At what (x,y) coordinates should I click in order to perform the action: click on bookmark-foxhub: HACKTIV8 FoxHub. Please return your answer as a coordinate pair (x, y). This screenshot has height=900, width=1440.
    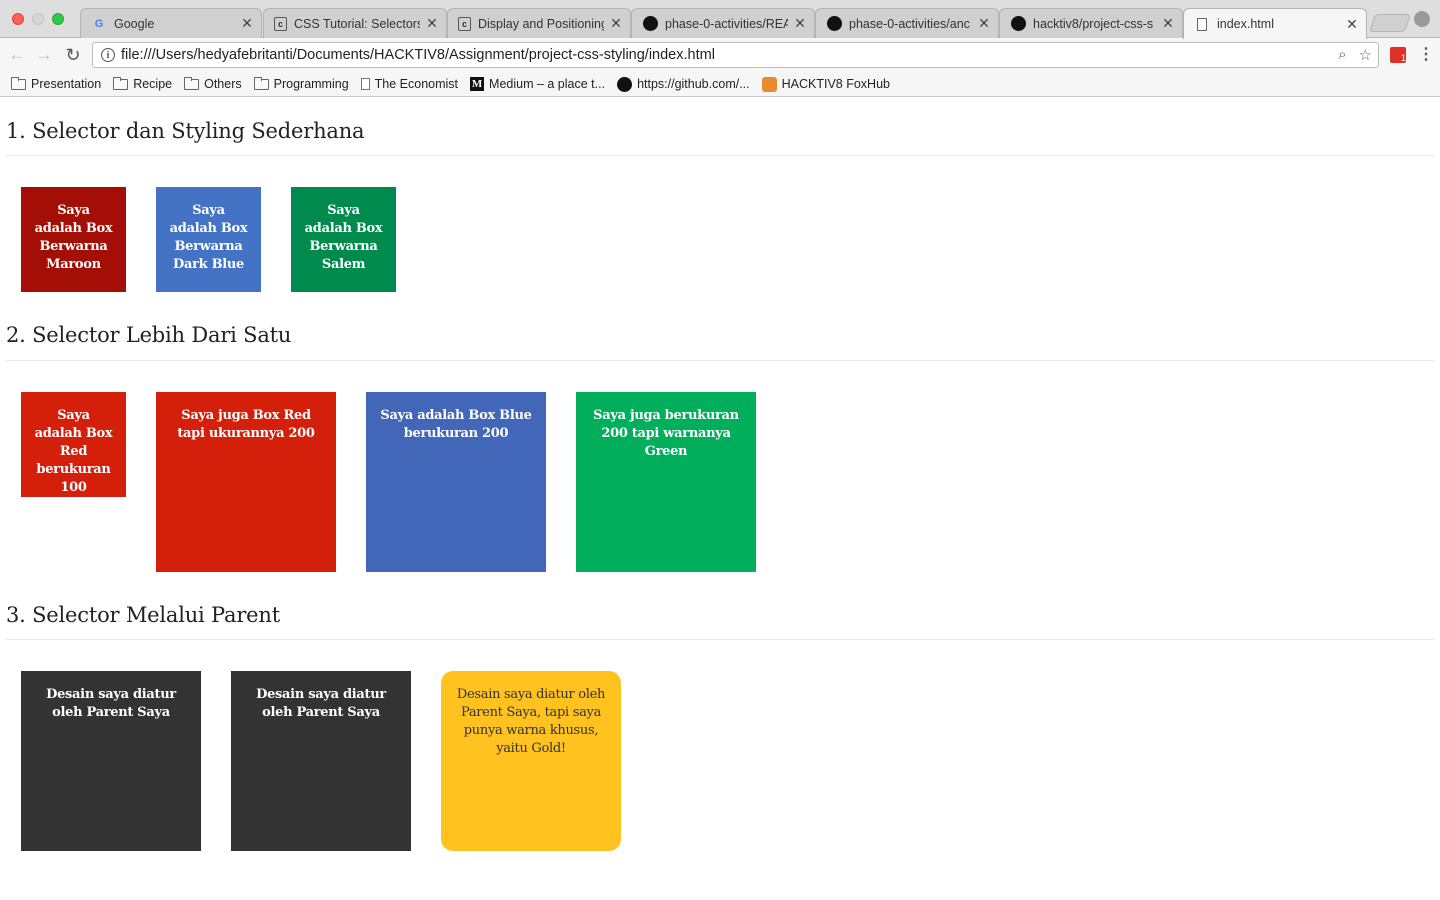
    Looking at the image, I should click on (825, 84).